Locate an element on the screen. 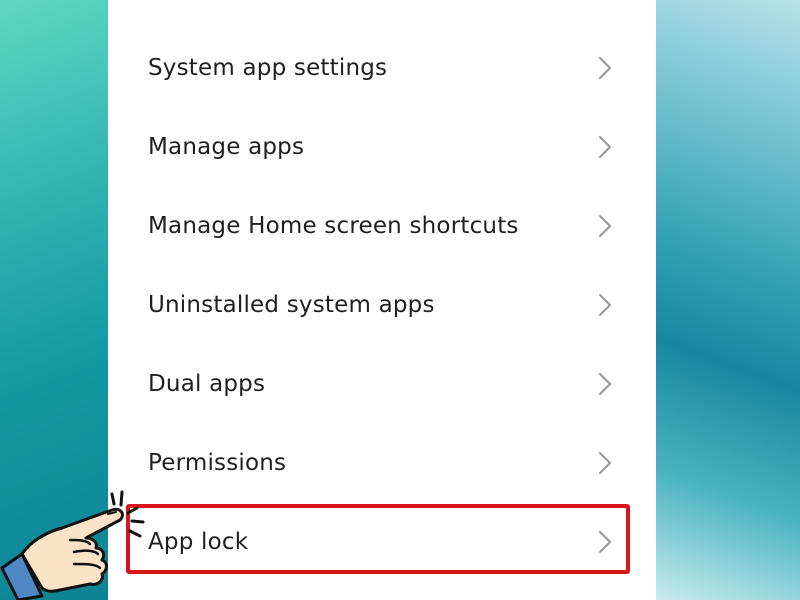 The image size is (800, 600). pointing-hand-icon is located at coordinates (80, 544).